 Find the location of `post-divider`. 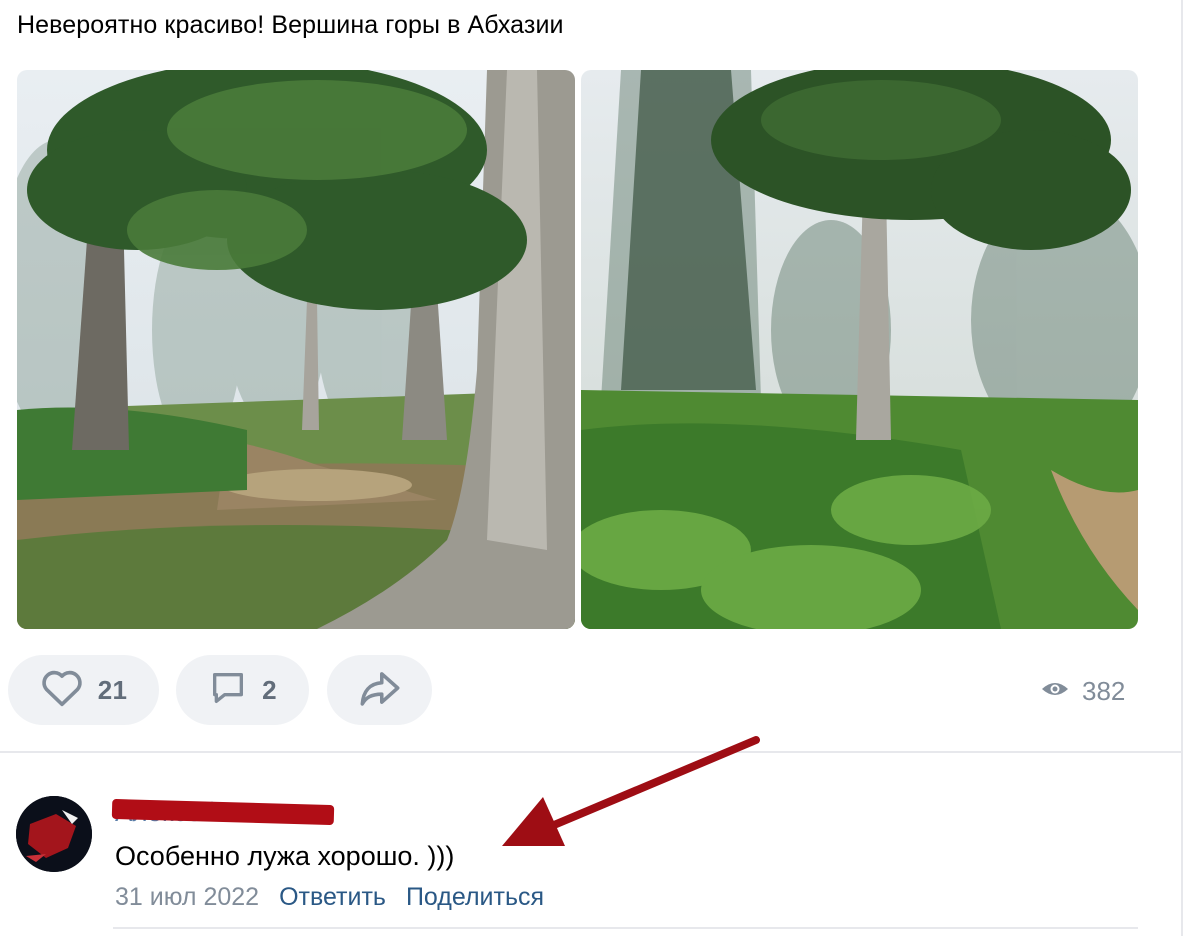

post-divider is located at coordinates (590, 752).